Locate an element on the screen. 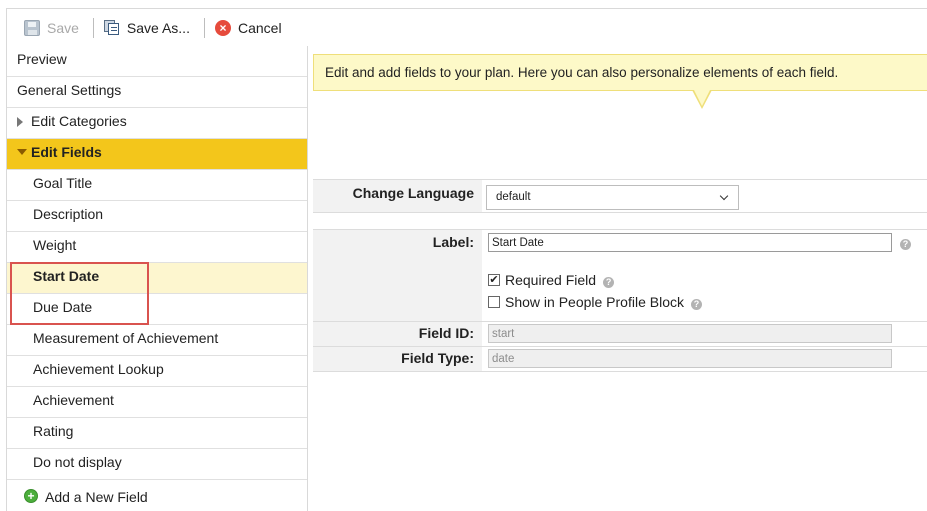 The width and height of the screenshot is (927, 511). label-field-label: Label: is located at coordinates (453, 242).